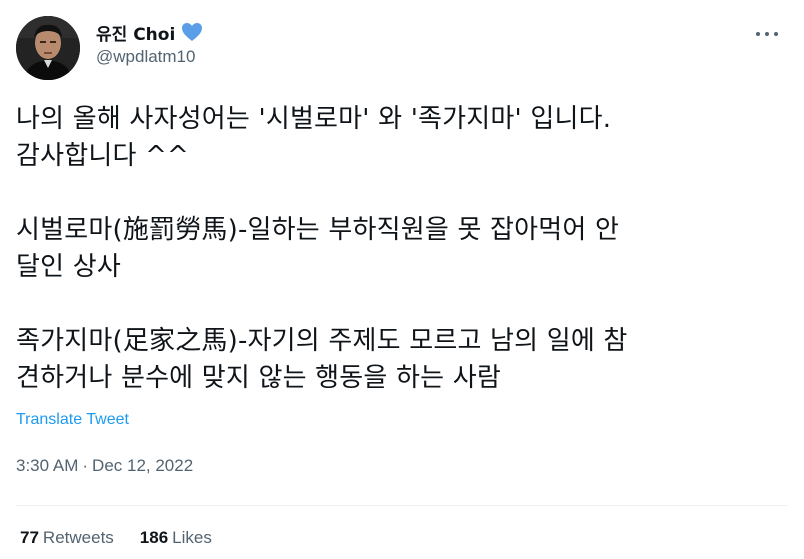 The image size is (804, 559). Describe the element at coordinates (135, 32) in the screenshot. I see `display-name: 유진 Choi` at that location.